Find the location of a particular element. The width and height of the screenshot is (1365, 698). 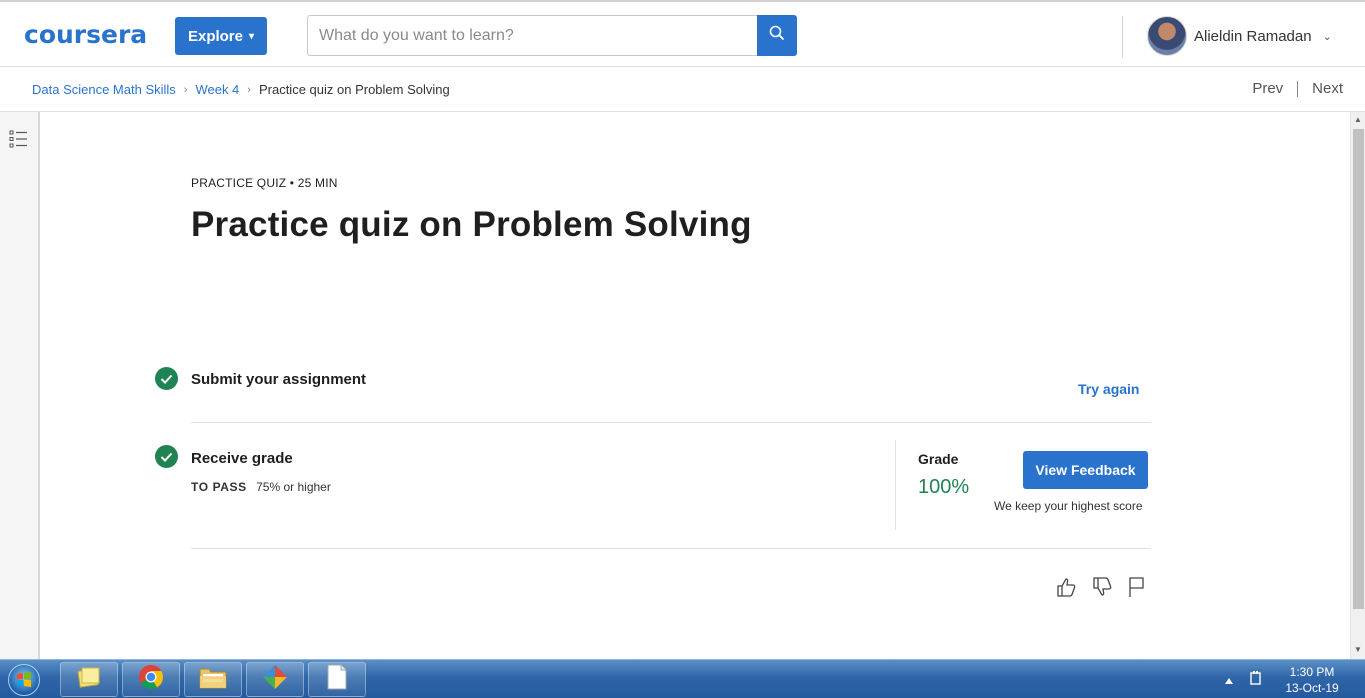

chrome-icon is located at coordinates (151, 679).